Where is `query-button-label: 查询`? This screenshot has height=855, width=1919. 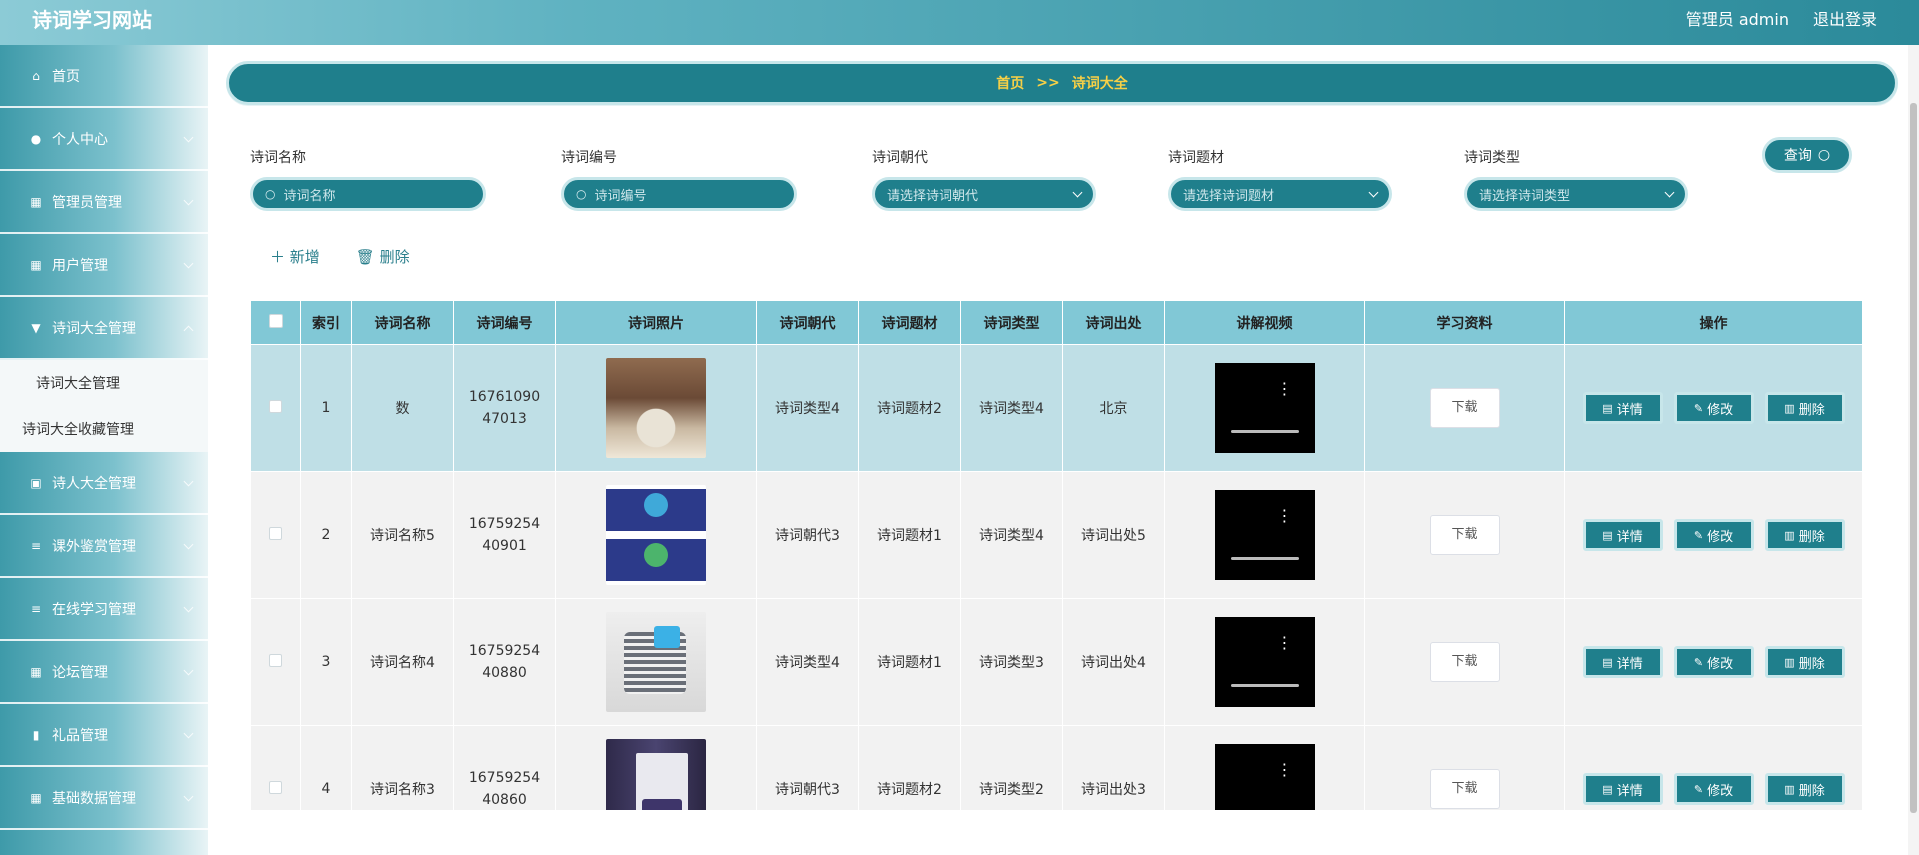
query-button-label: 查询 is located at coordinates (1797, 156).